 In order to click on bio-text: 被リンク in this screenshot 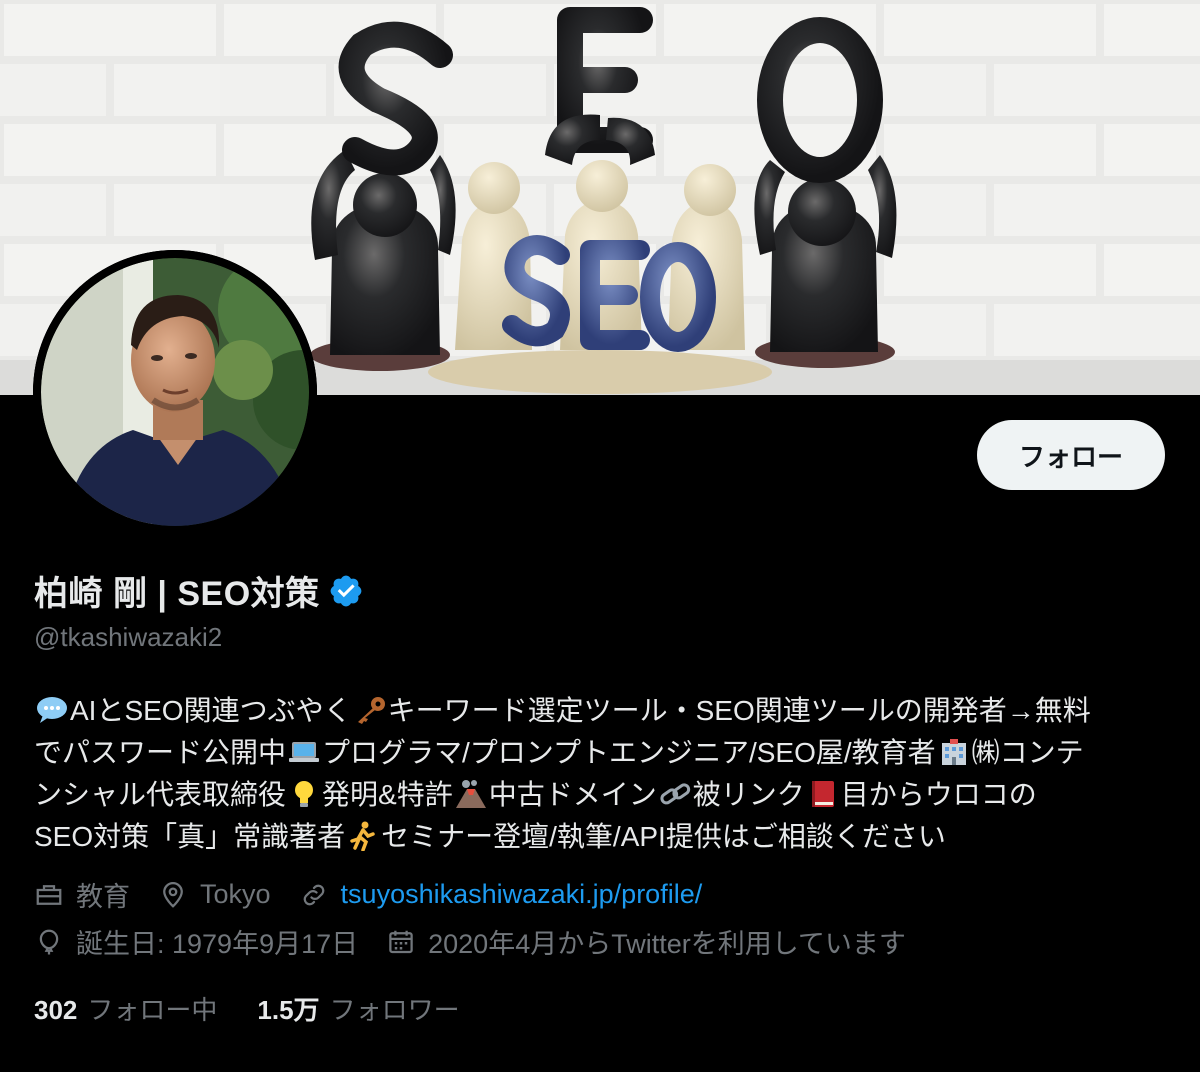, I will do `click(748, 794)`.